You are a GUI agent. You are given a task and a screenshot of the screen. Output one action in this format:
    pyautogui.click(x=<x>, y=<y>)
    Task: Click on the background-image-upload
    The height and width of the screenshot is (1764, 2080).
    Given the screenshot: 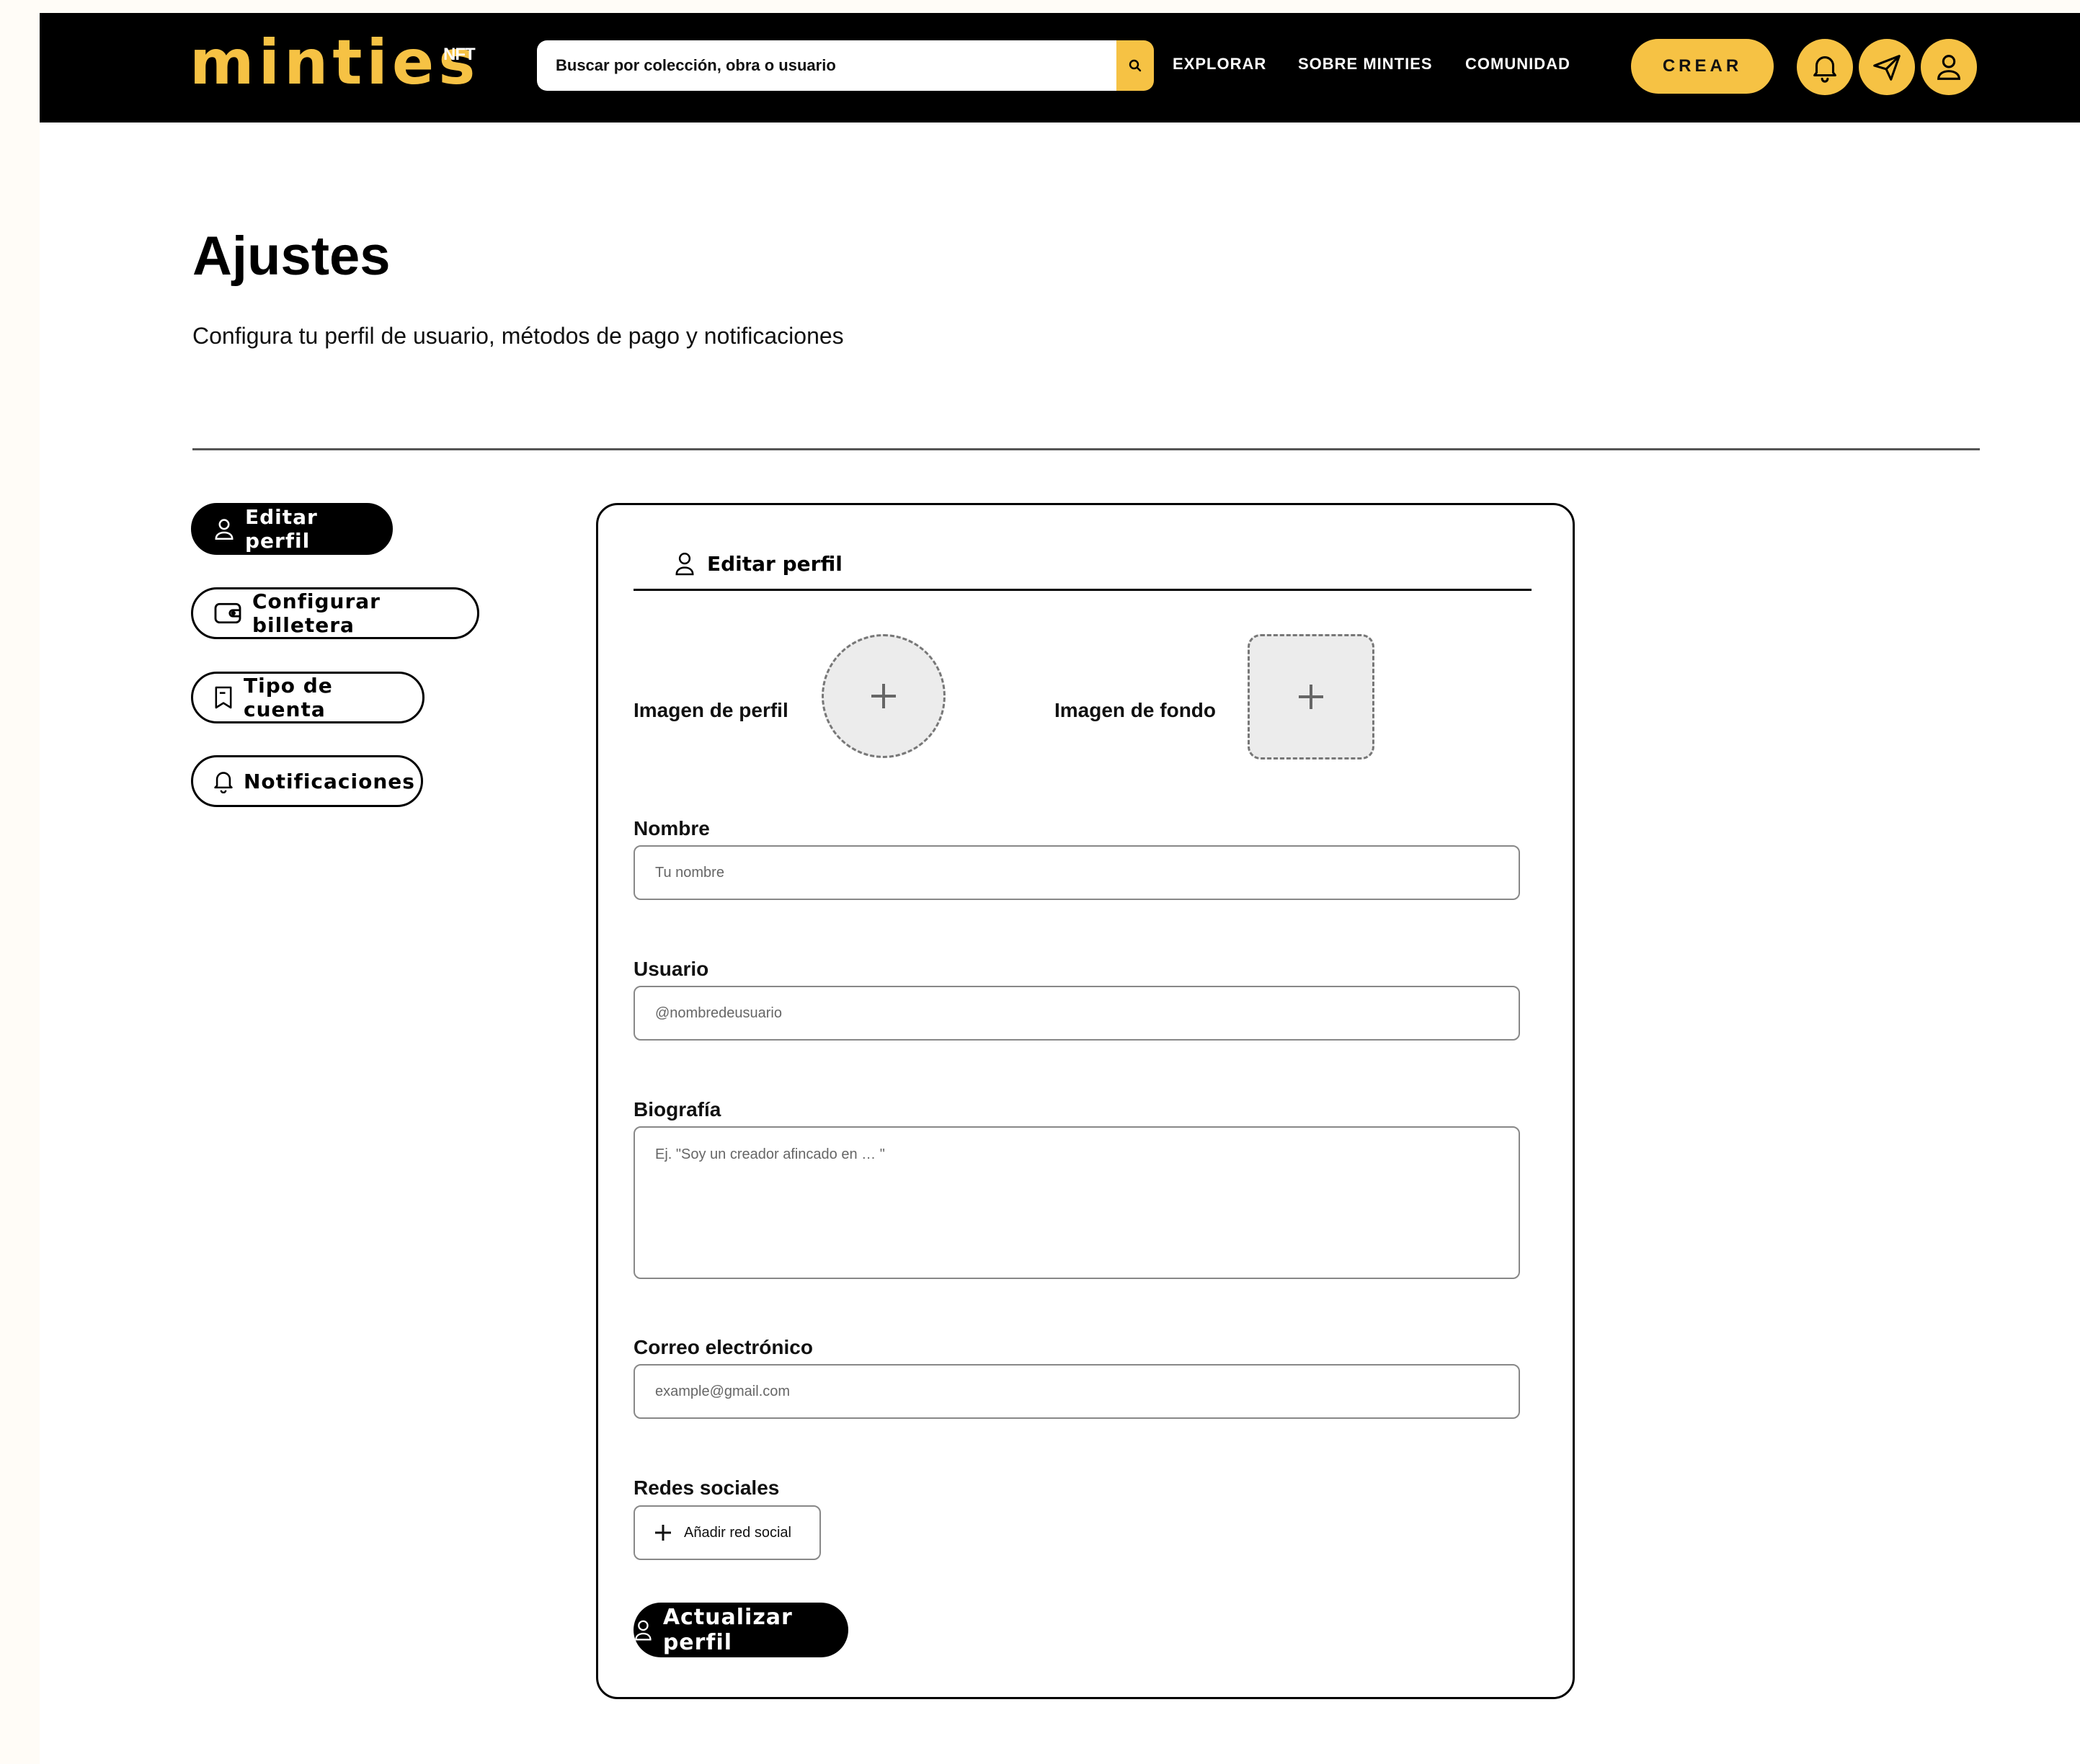 What is the action you would take?
    pyautogui.click(x=1311, y=697)
    